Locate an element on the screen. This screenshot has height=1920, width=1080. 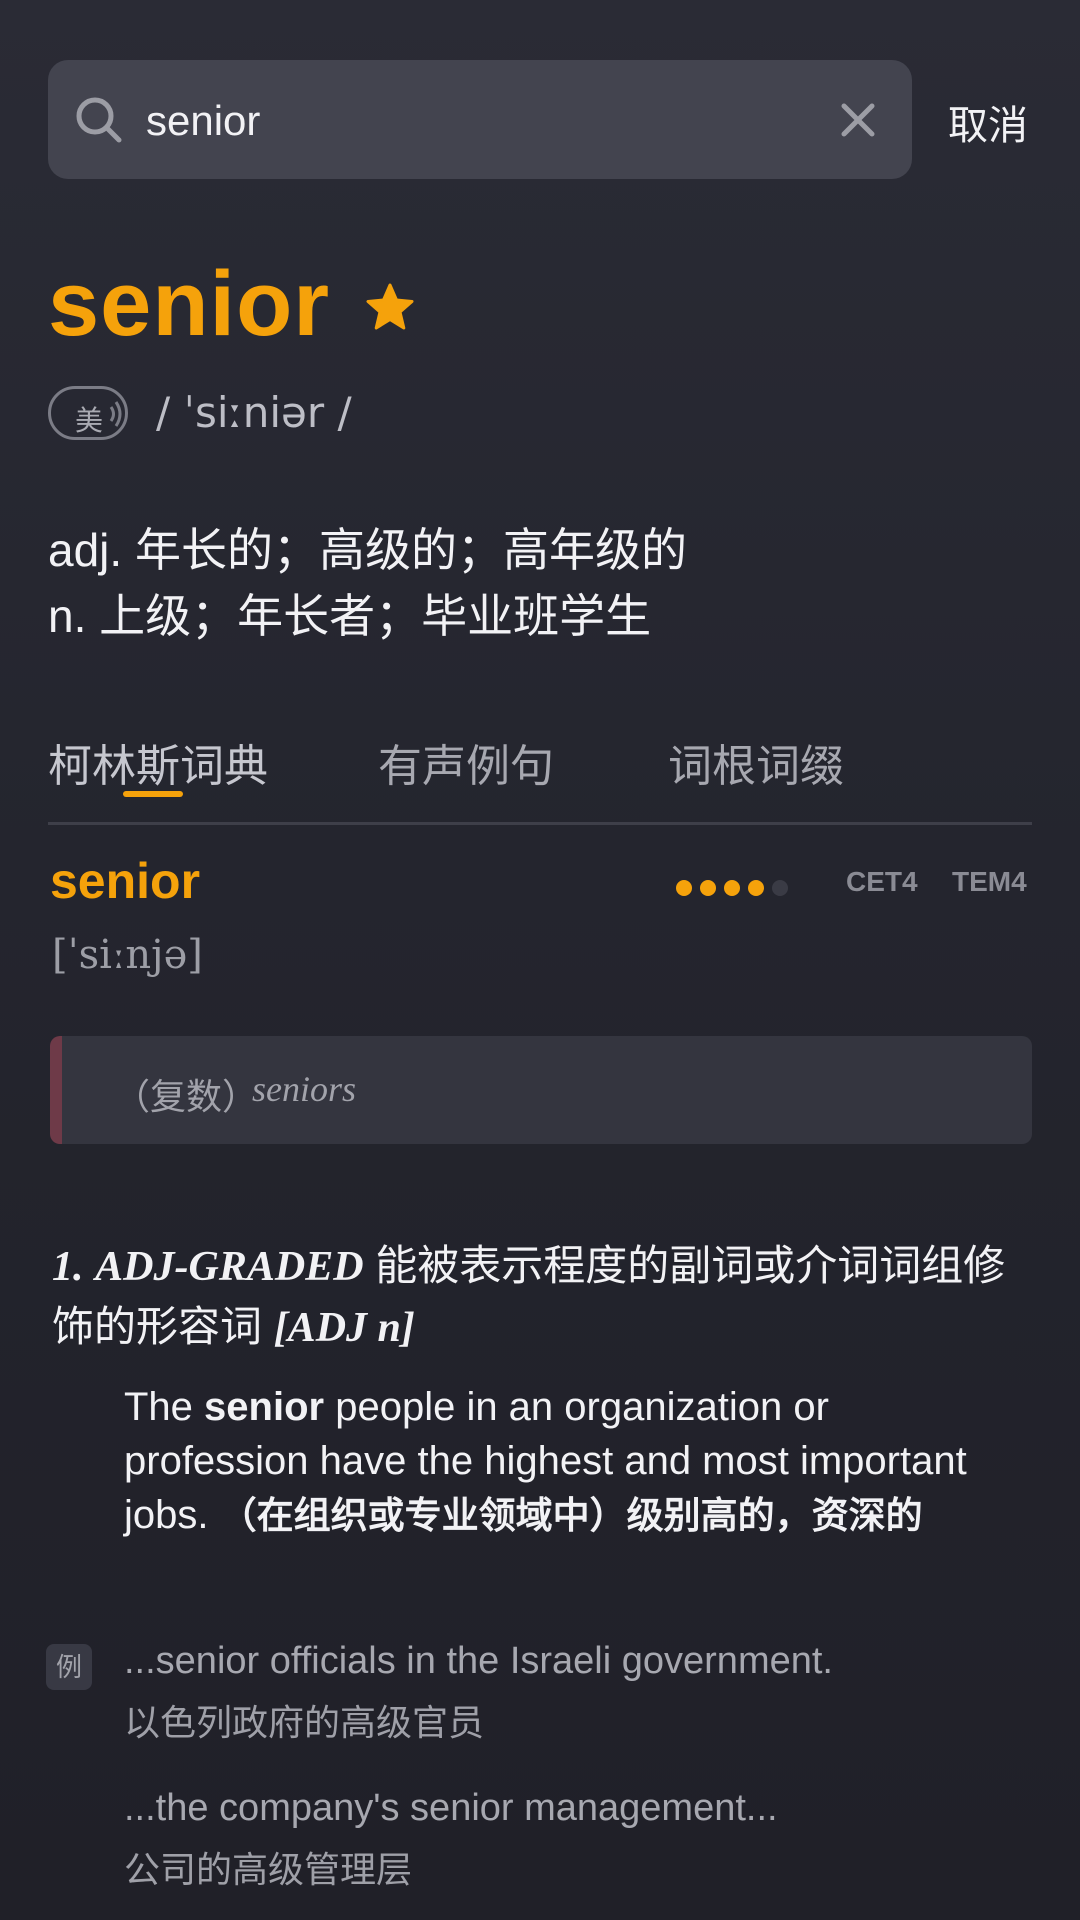
frequency-dots is located at coordinates (736, 890).